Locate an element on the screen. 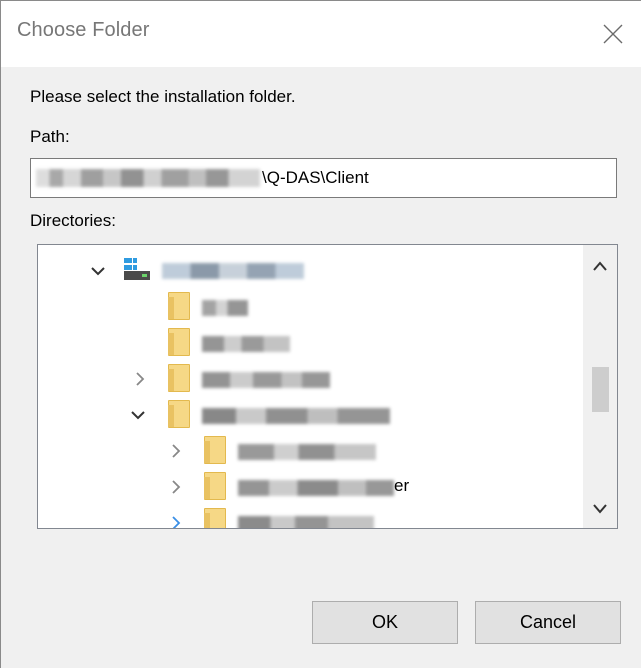  tree-item-folder: er is located at coordinates (308, 487).